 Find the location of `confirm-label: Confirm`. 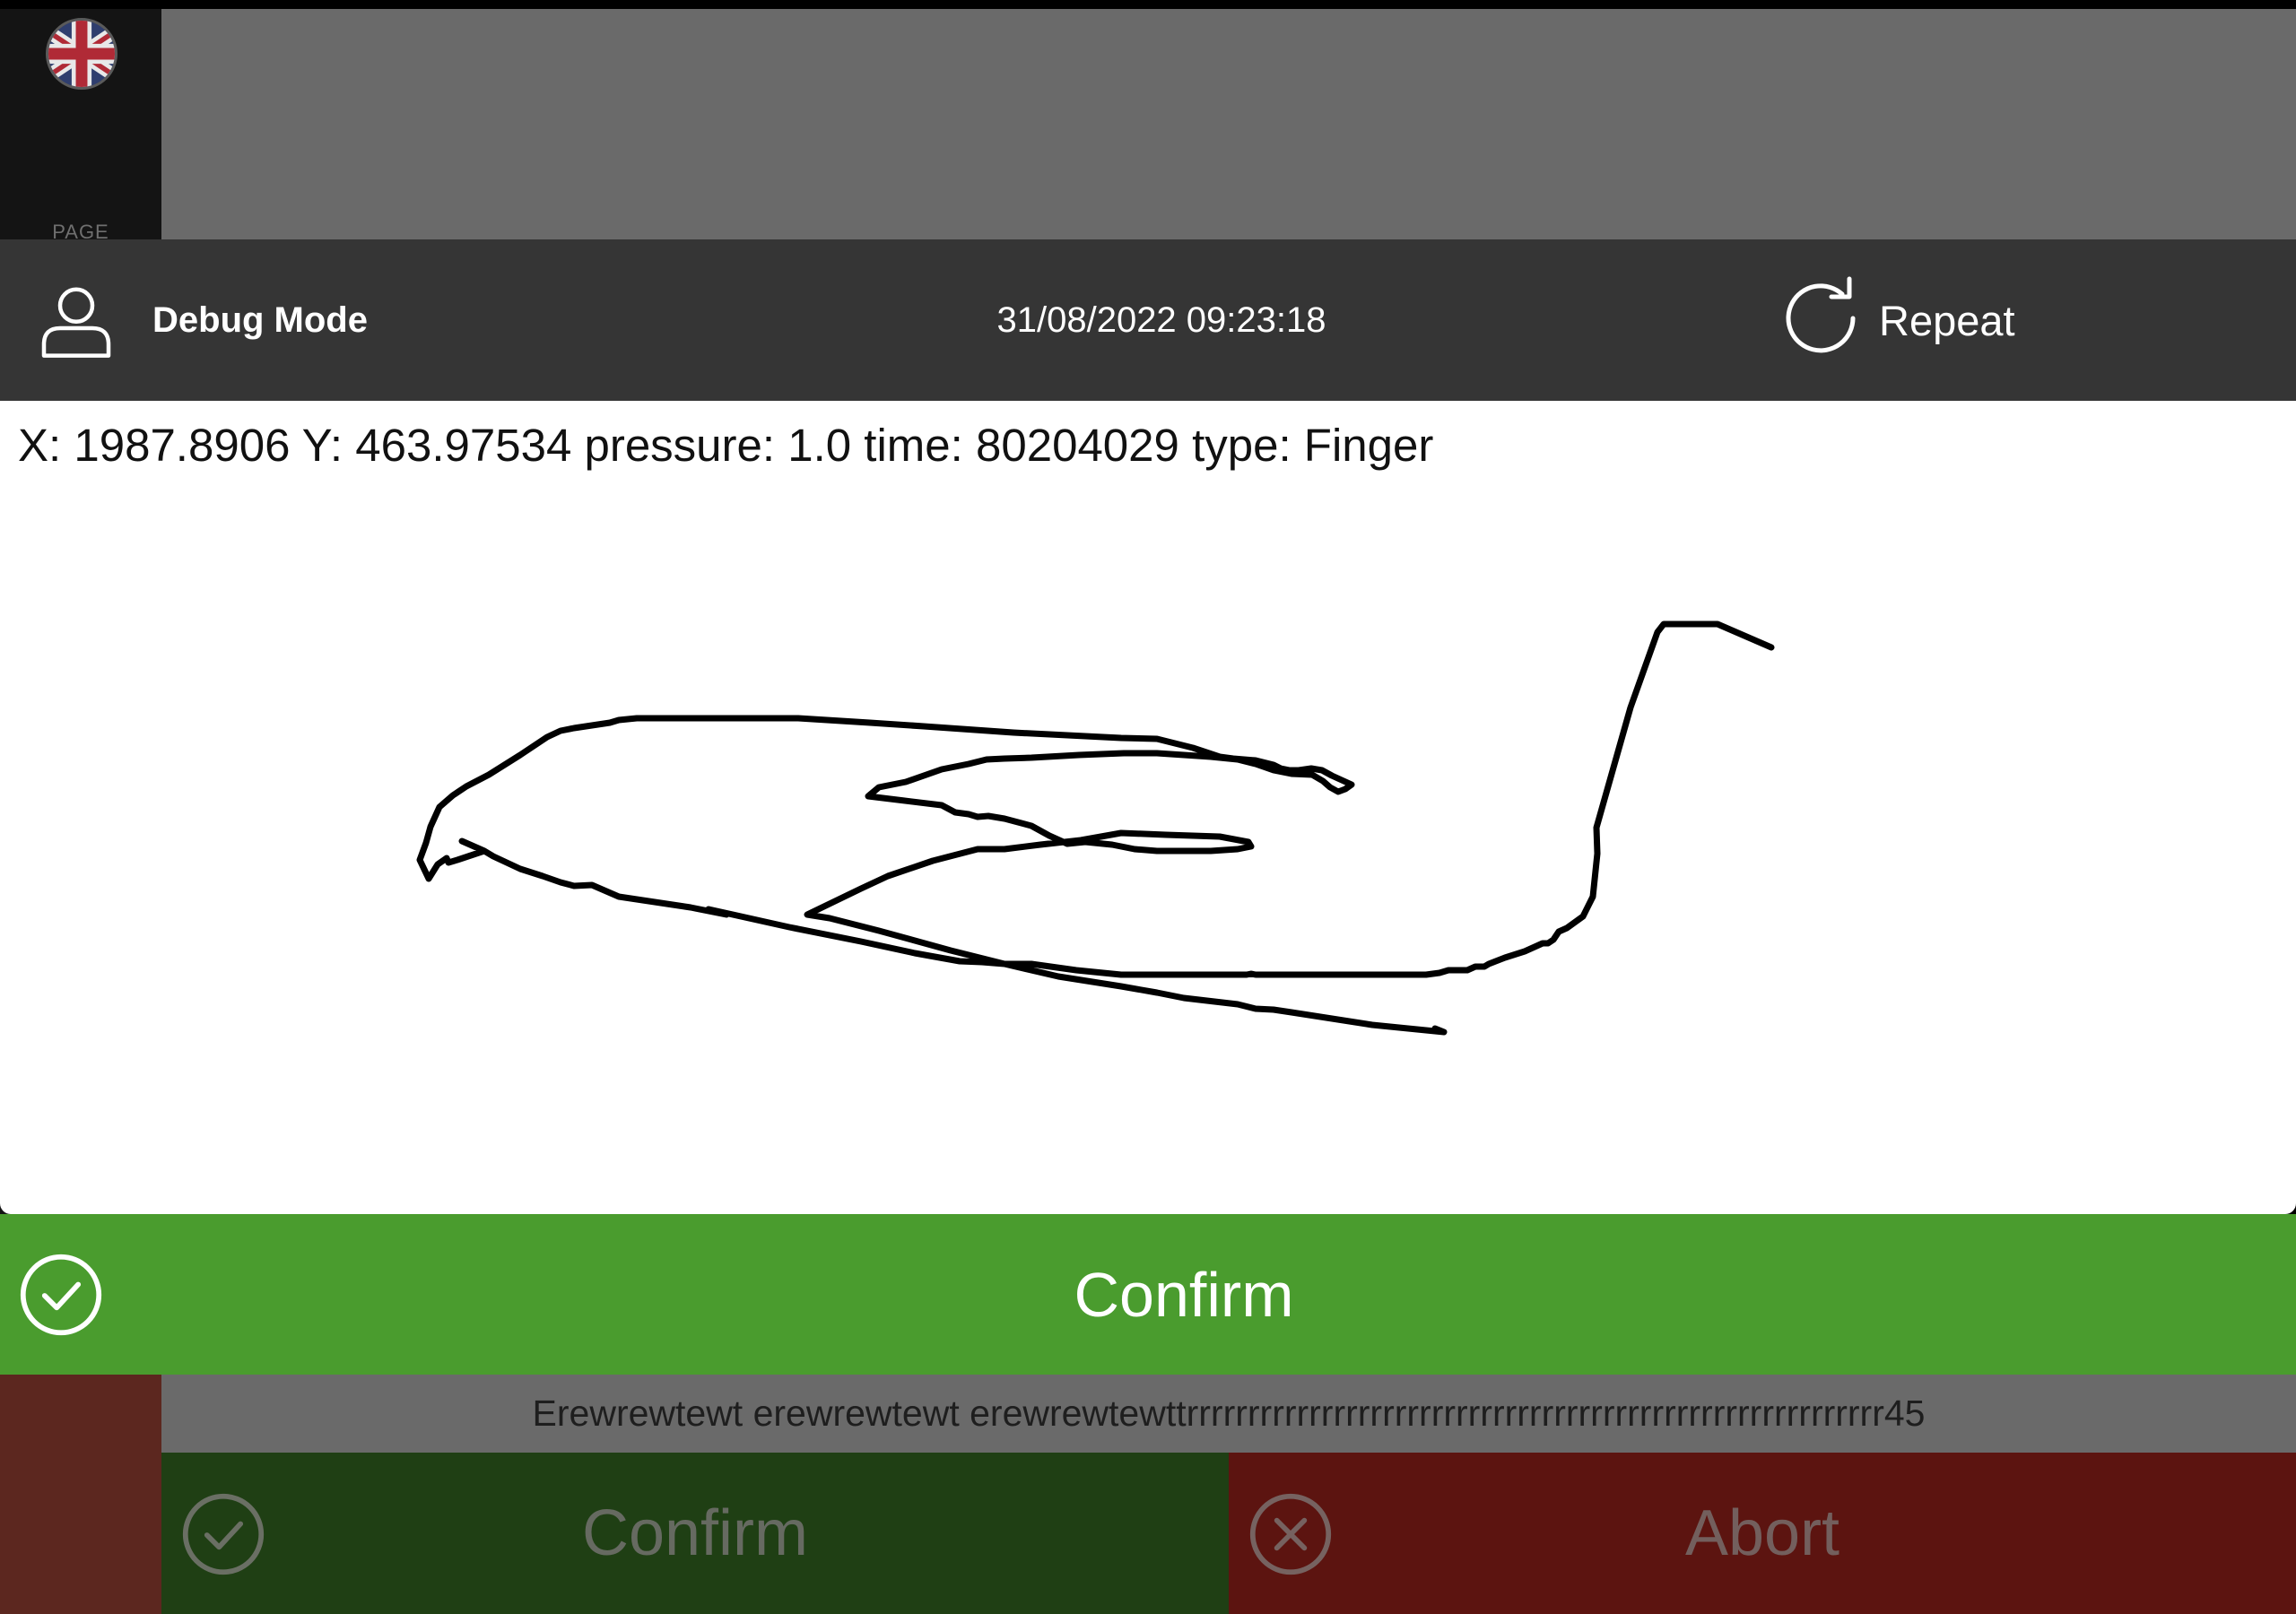

confirm-label: Confirm is located at coordinates (1184, 1294).